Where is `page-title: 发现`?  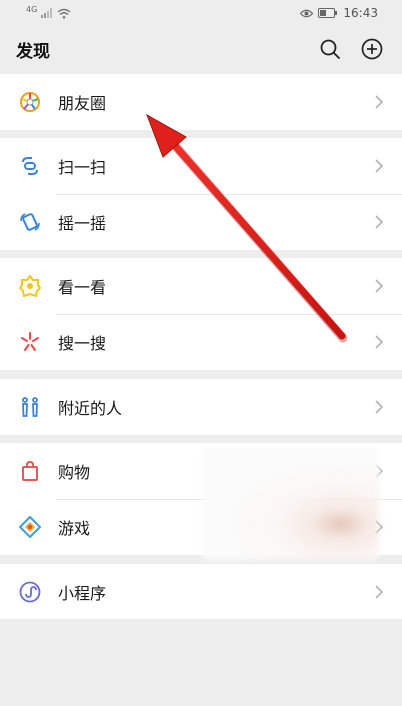
page-title: 发现 is located at coordinates (33, 51).